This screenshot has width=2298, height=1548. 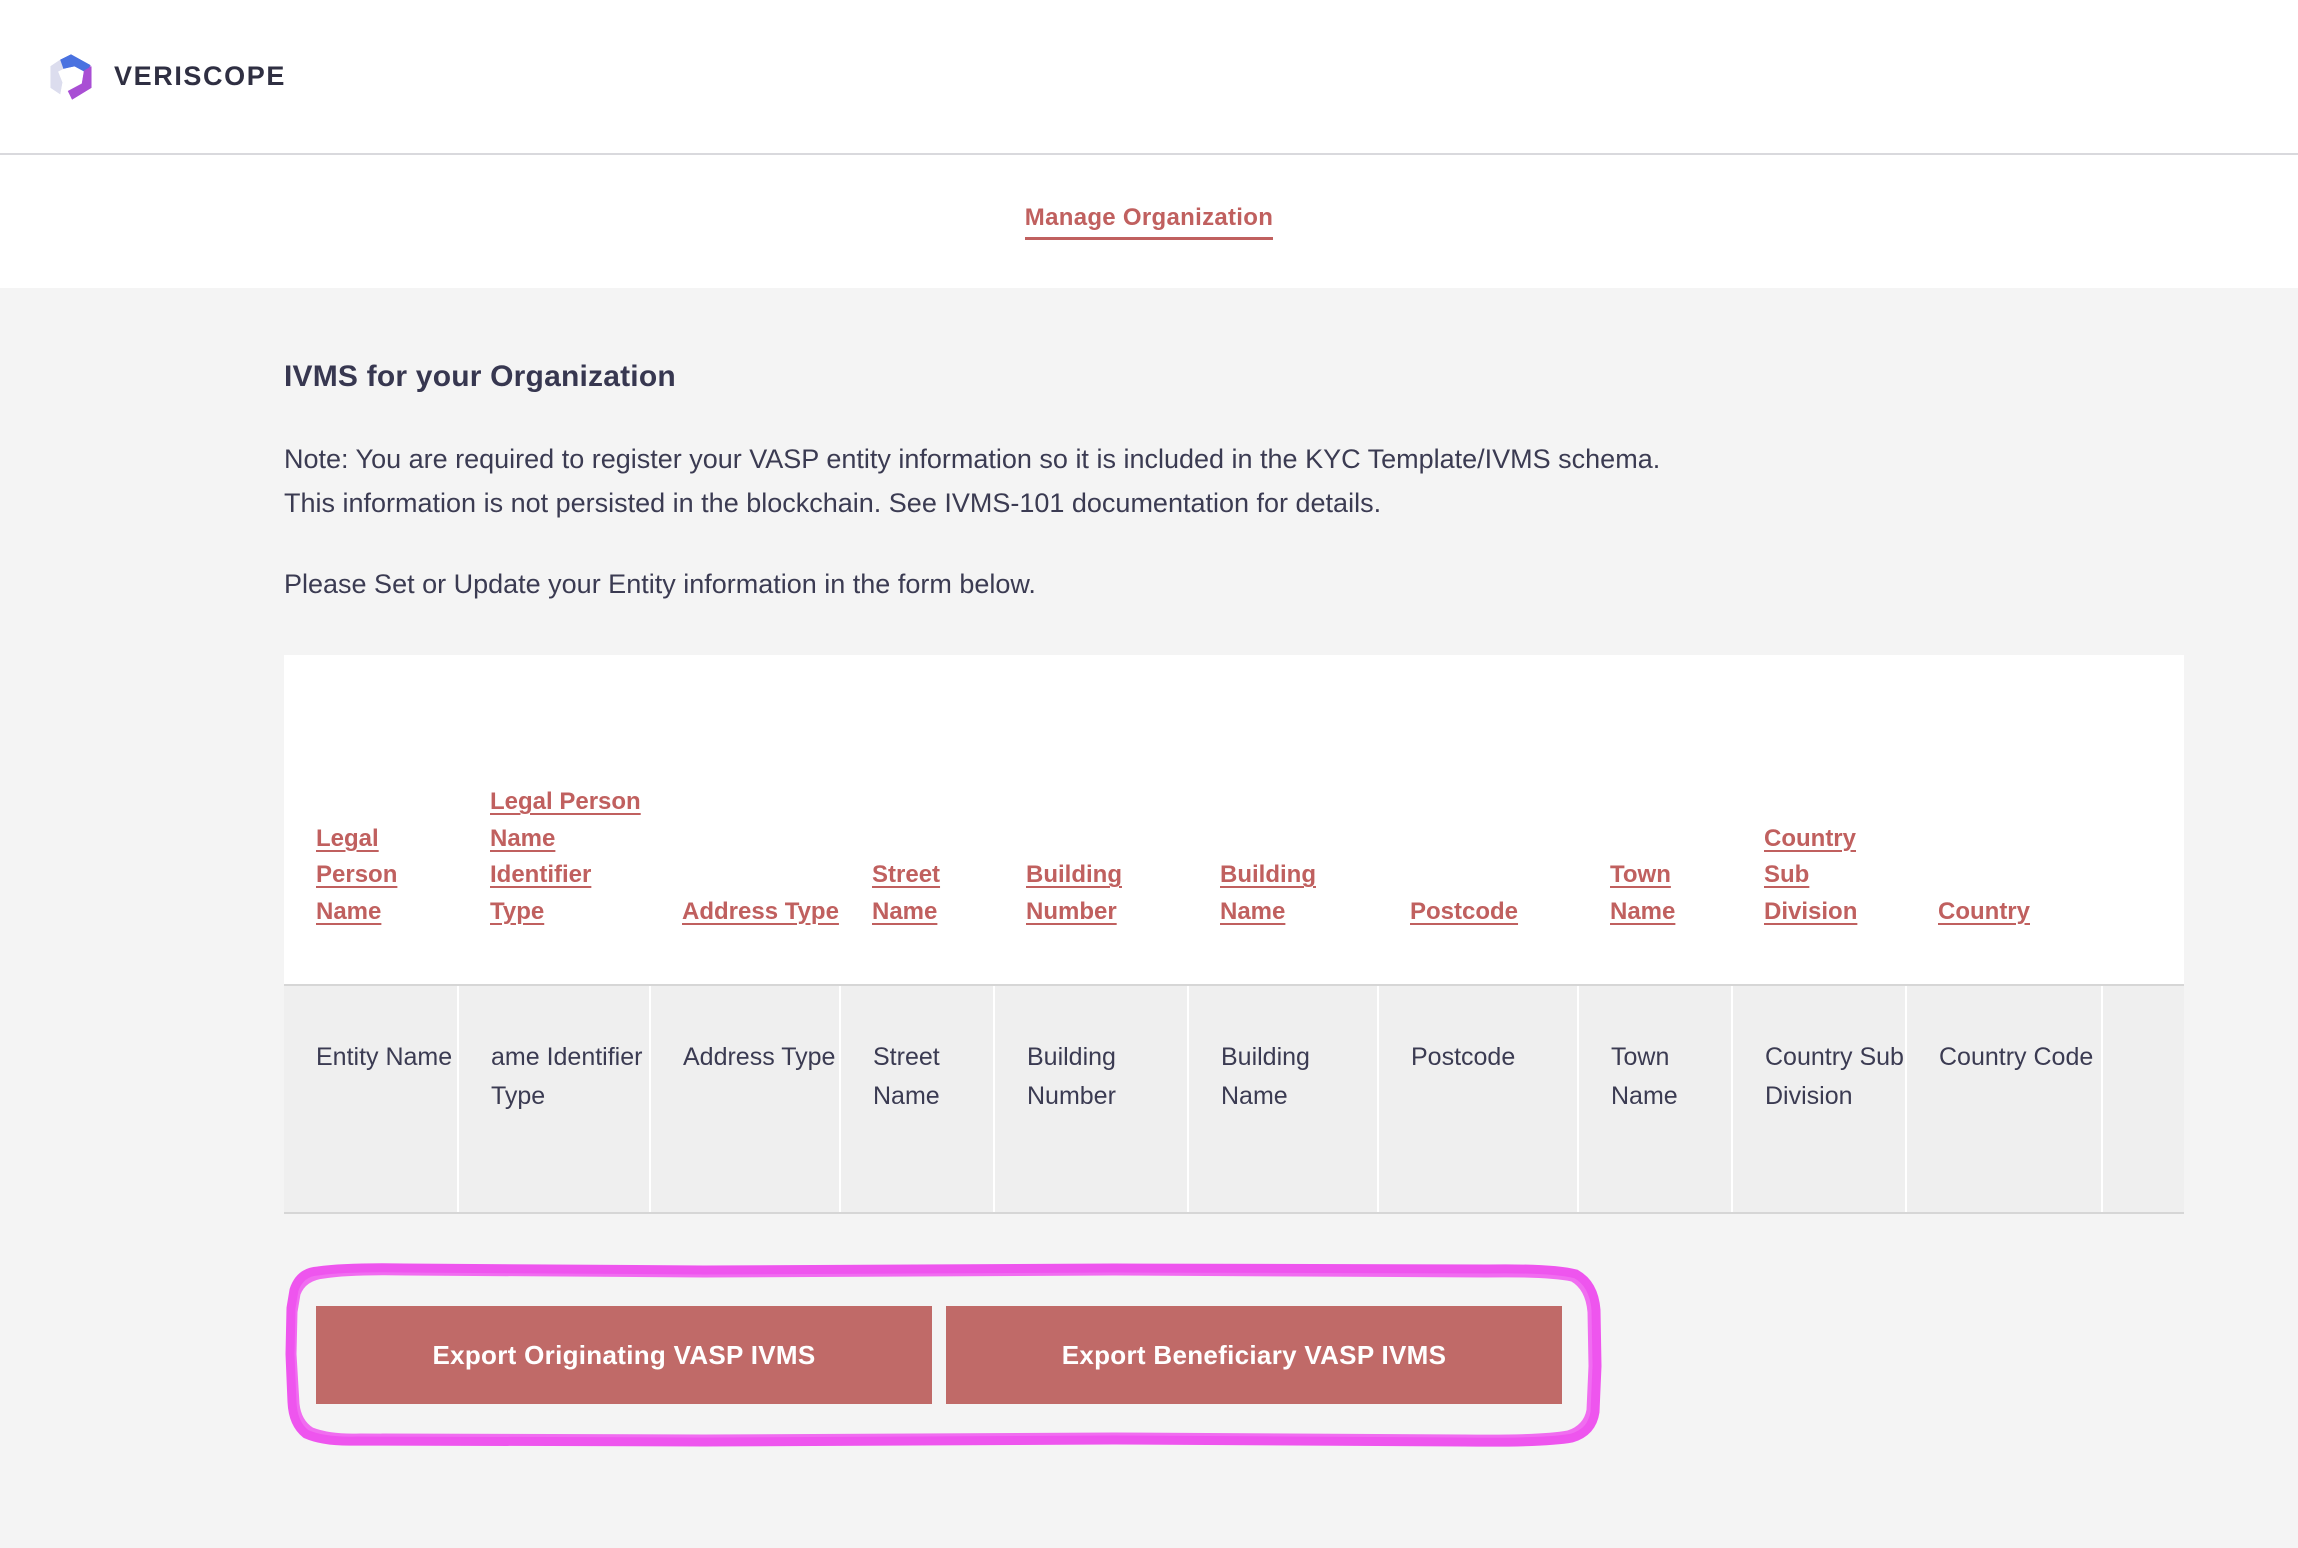 I want to click on column-header-postcode: Postcode, so click(x=1478, y=820).